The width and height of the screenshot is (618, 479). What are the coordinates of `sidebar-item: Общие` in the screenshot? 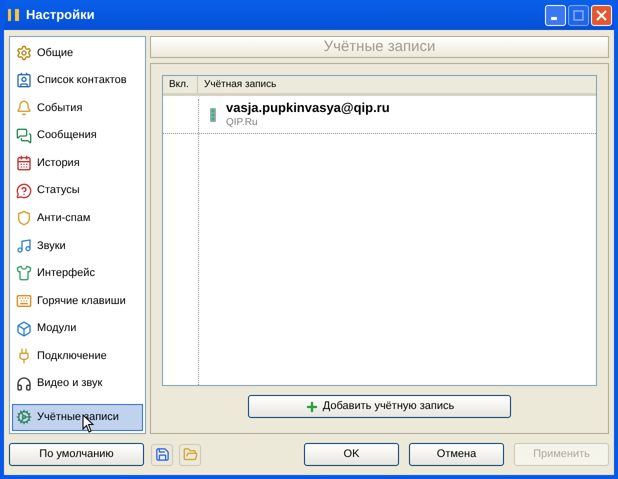 It's located at (77, 53).